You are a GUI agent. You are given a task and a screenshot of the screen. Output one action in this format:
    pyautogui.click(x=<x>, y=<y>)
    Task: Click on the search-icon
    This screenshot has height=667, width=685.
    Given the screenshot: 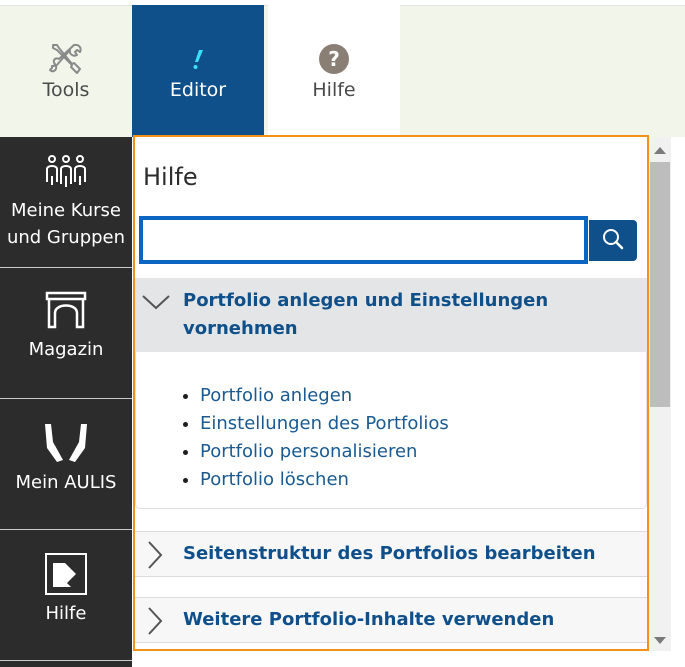 What is the action you would take?
    pyautogui.click(x=613, y=240)
    